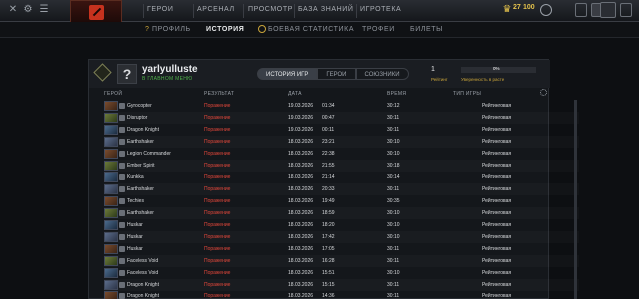  What do you see at coordinates (575, 199) in the screenshot?
I see `scrollbar` at bounding box center [575, 199].